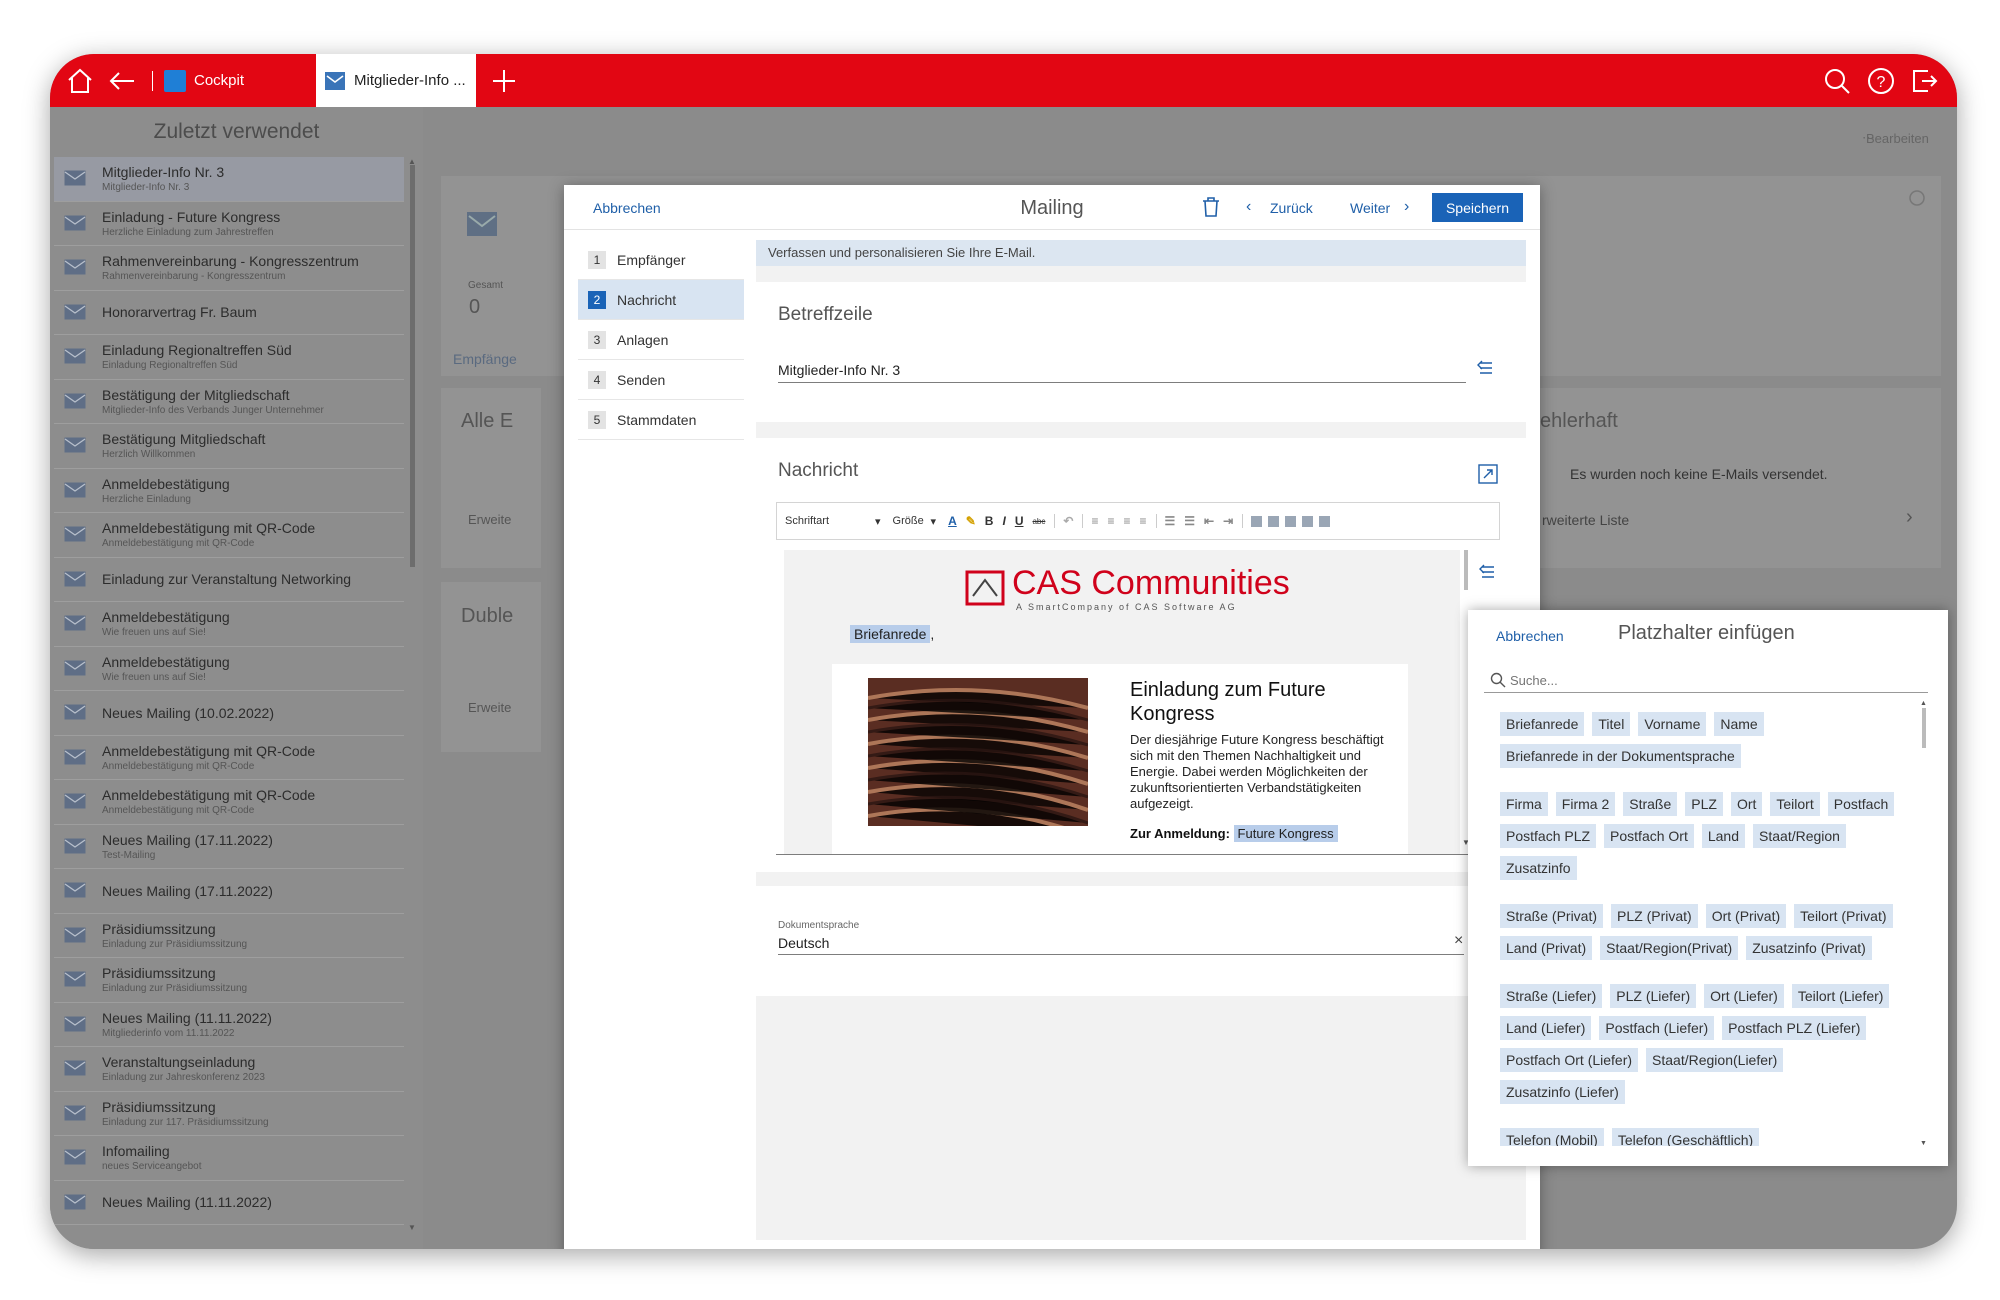 This screenshot has height=1300, width=2000. Describe the element at coordinates (485, 359) in the screenshot. I see `background-tab: Empfänge` at that location.